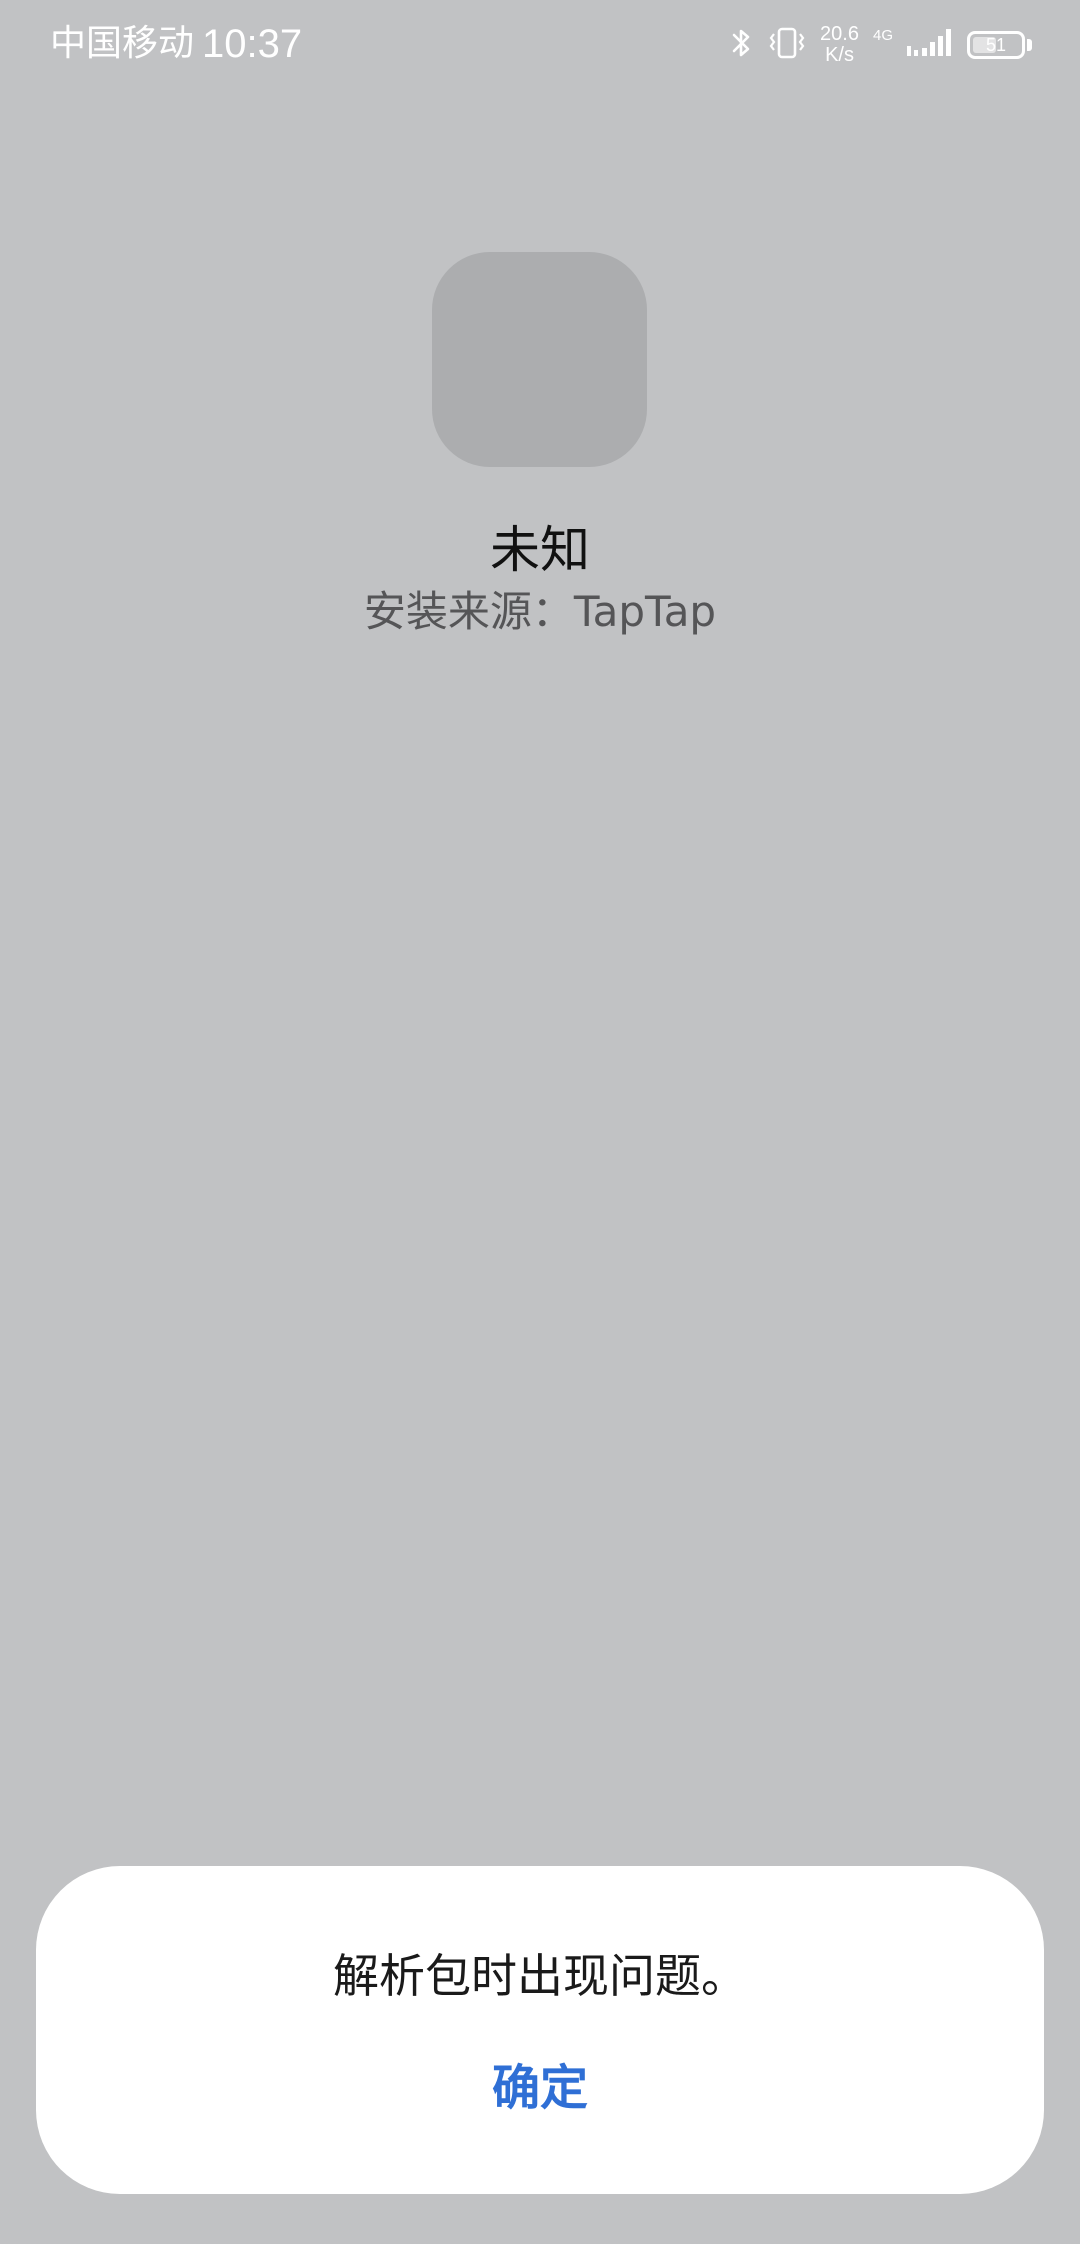 The height and width of the screenshot is (2244, 1080). Describe the element at coordinates (881, 45) in the screenshot. I see `status-right: 20.6 K/s 4G 51` at that location.